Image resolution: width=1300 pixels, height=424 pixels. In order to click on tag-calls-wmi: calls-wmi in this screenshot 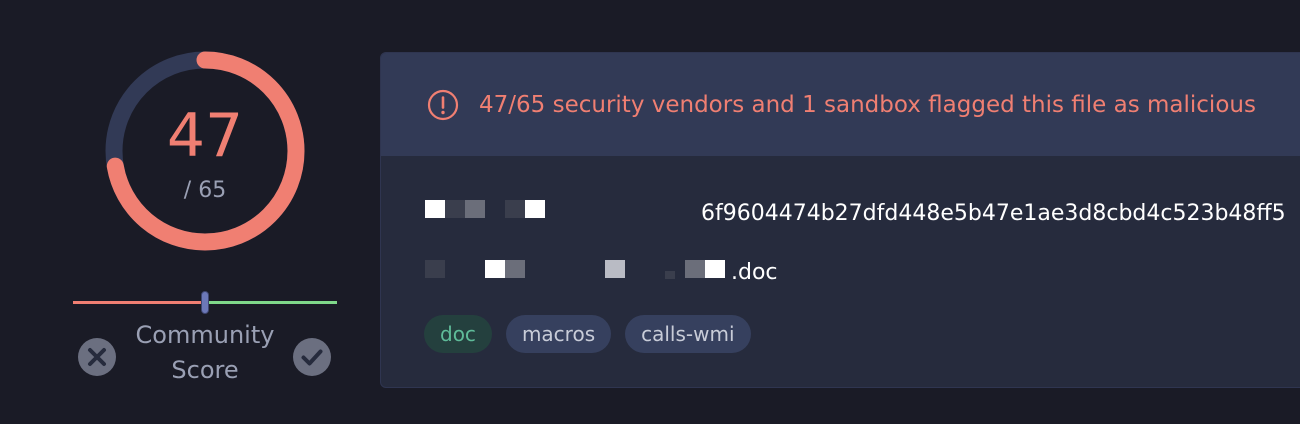, I will do `click(688, 334)`.